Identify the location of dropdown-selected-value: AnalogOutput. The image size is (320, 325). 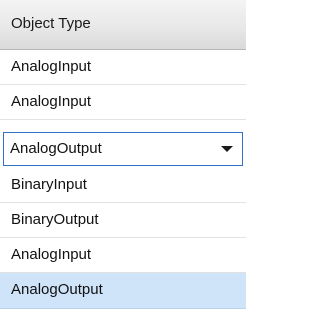
(56, 148).